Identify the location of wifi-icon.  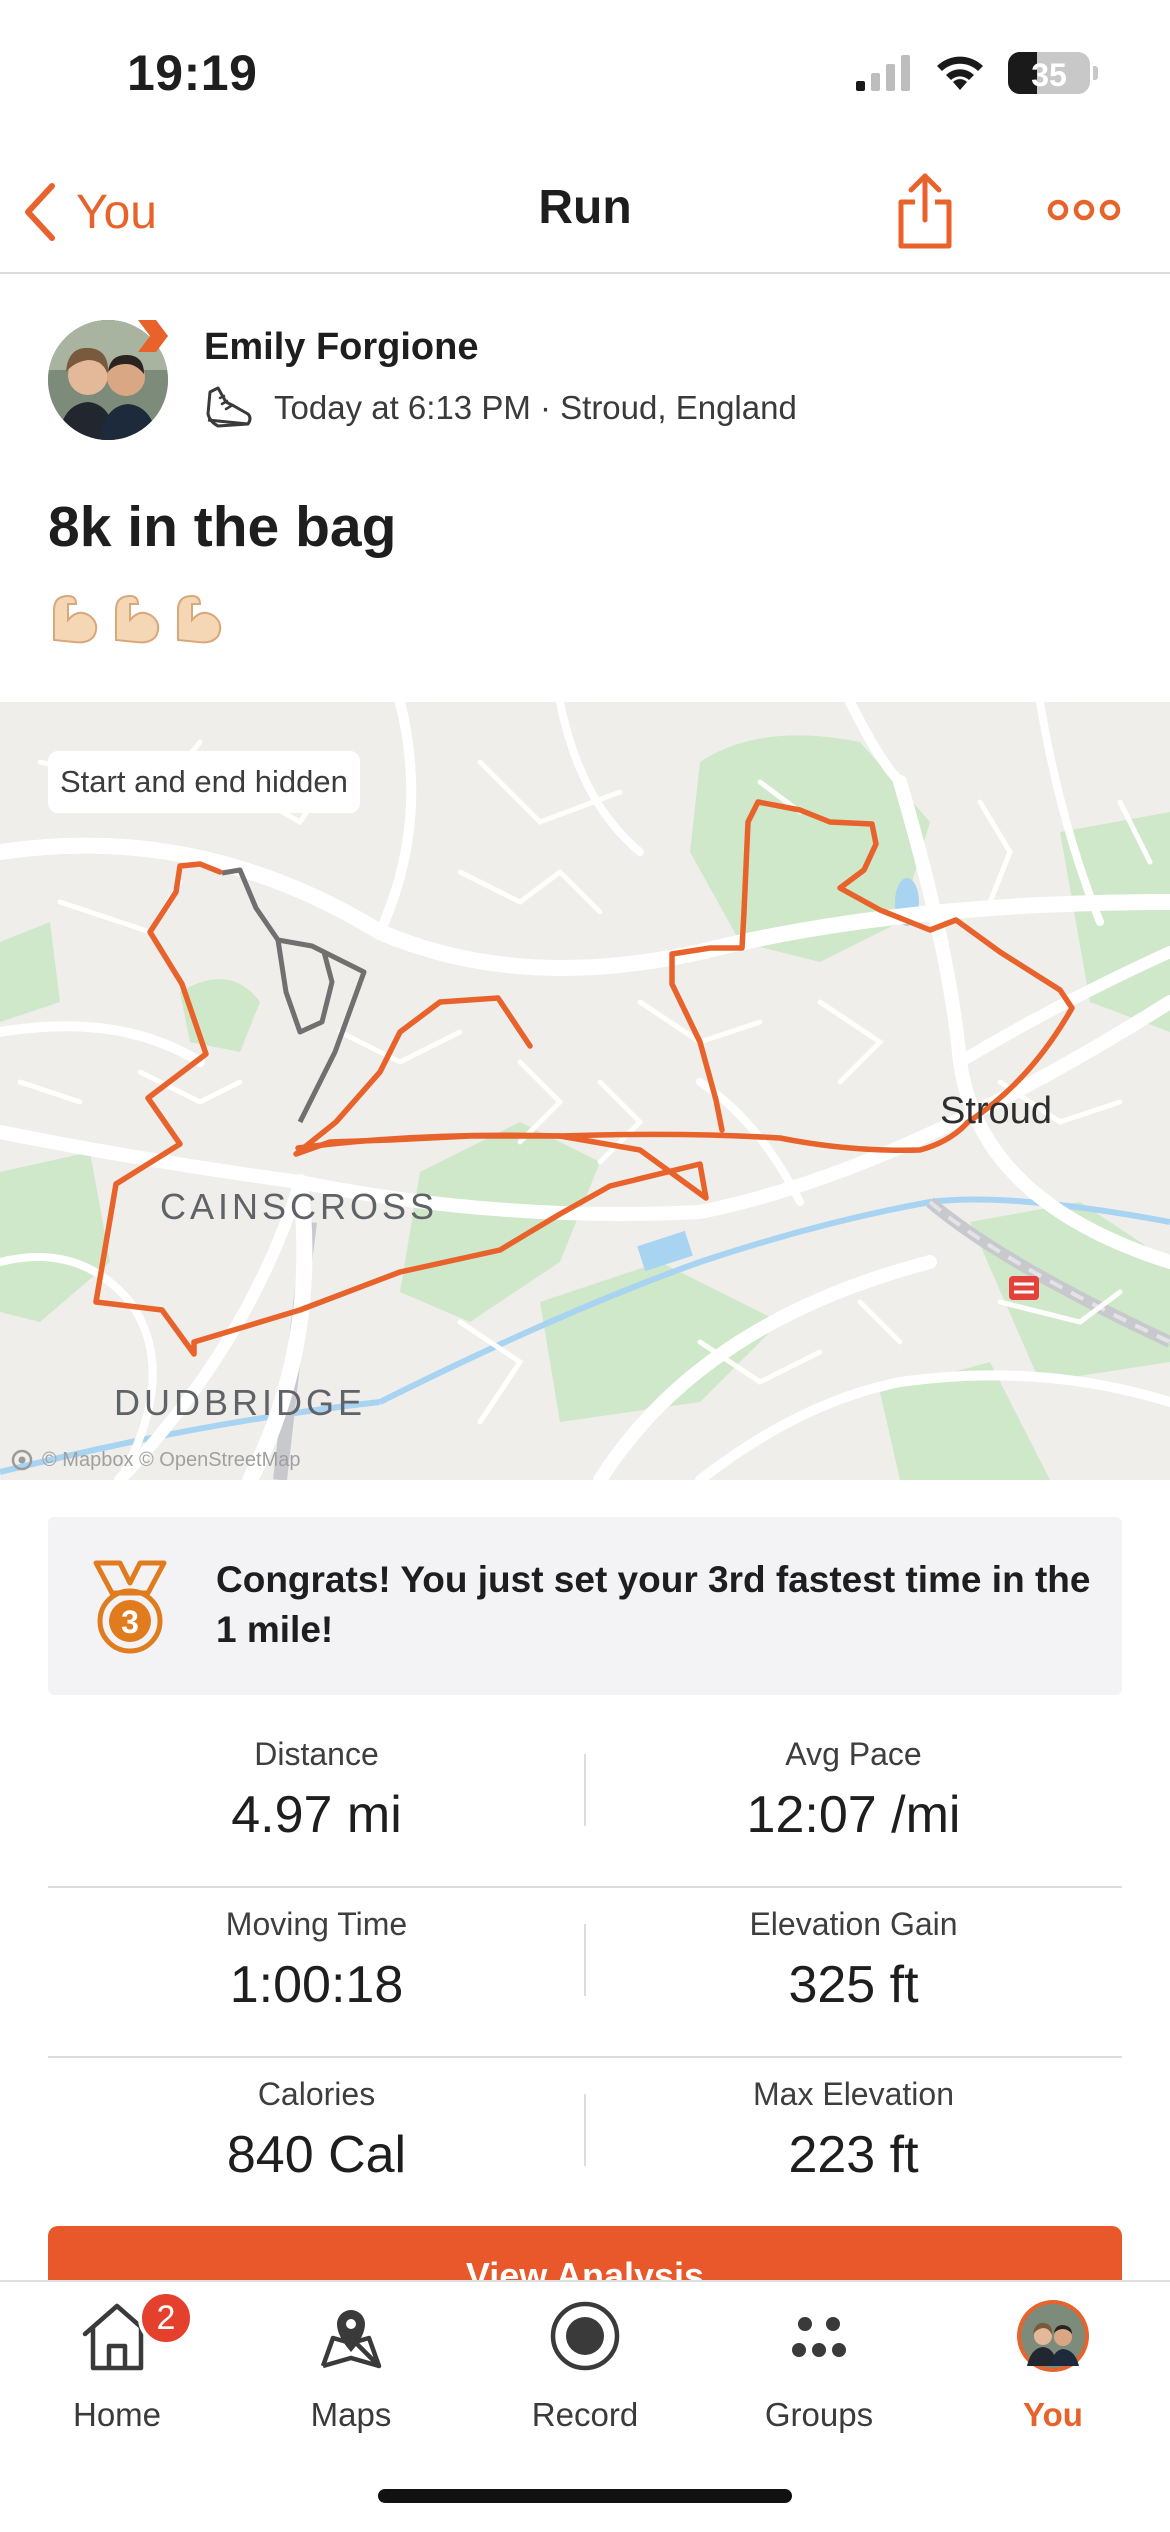
(960, 73).